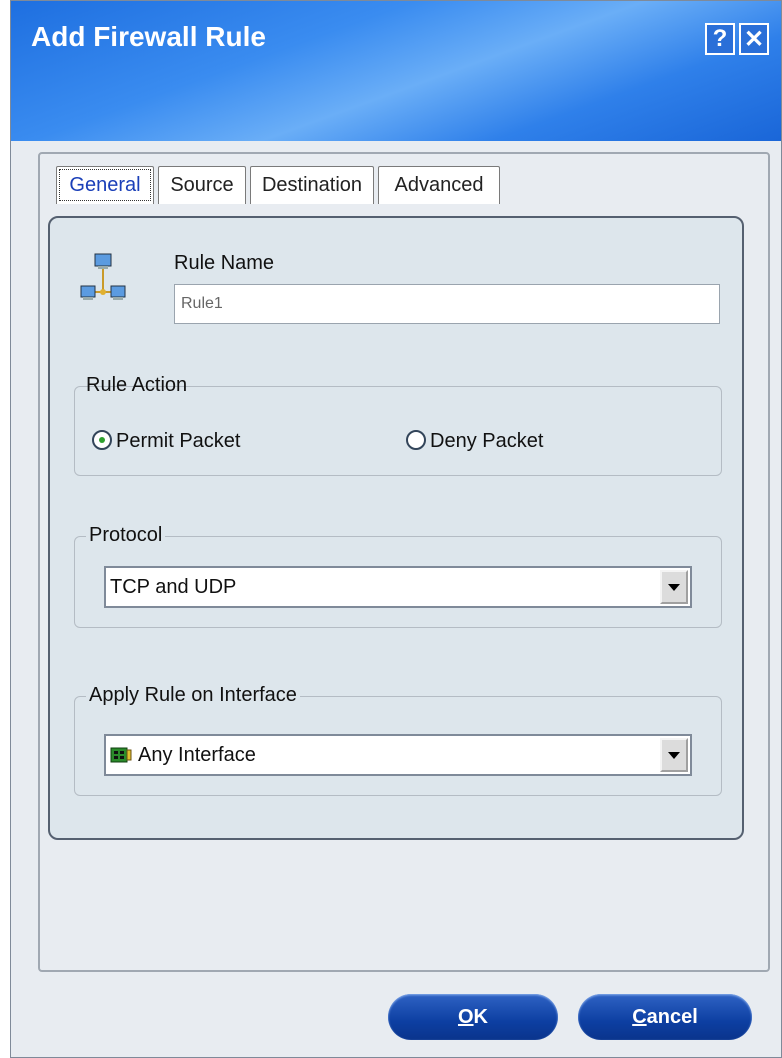  Describe the element at coordinates (480, 1016) in the screenshot. I see `ok-label-rest: K` at that location.